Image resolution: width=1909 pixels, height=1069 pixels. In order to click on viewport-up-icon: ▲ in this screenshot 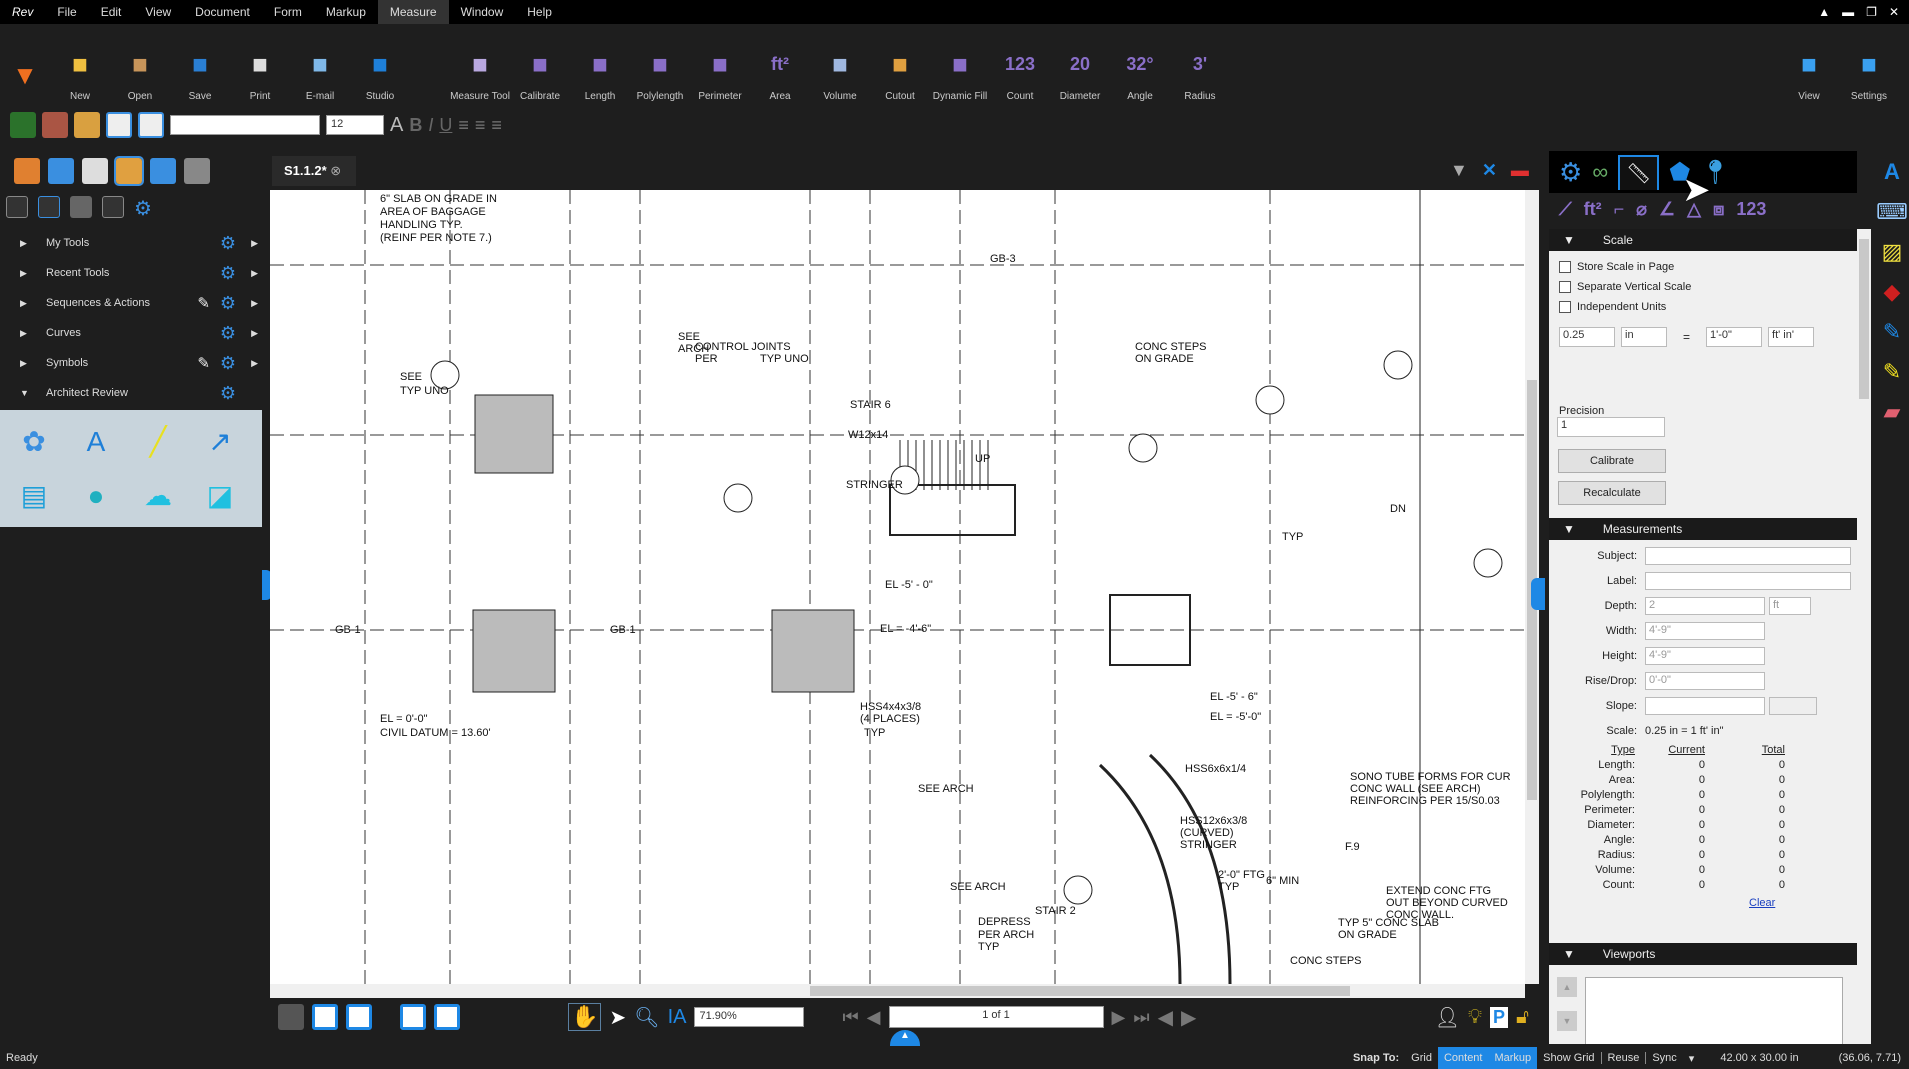, I will do `click(1567, 987)`.